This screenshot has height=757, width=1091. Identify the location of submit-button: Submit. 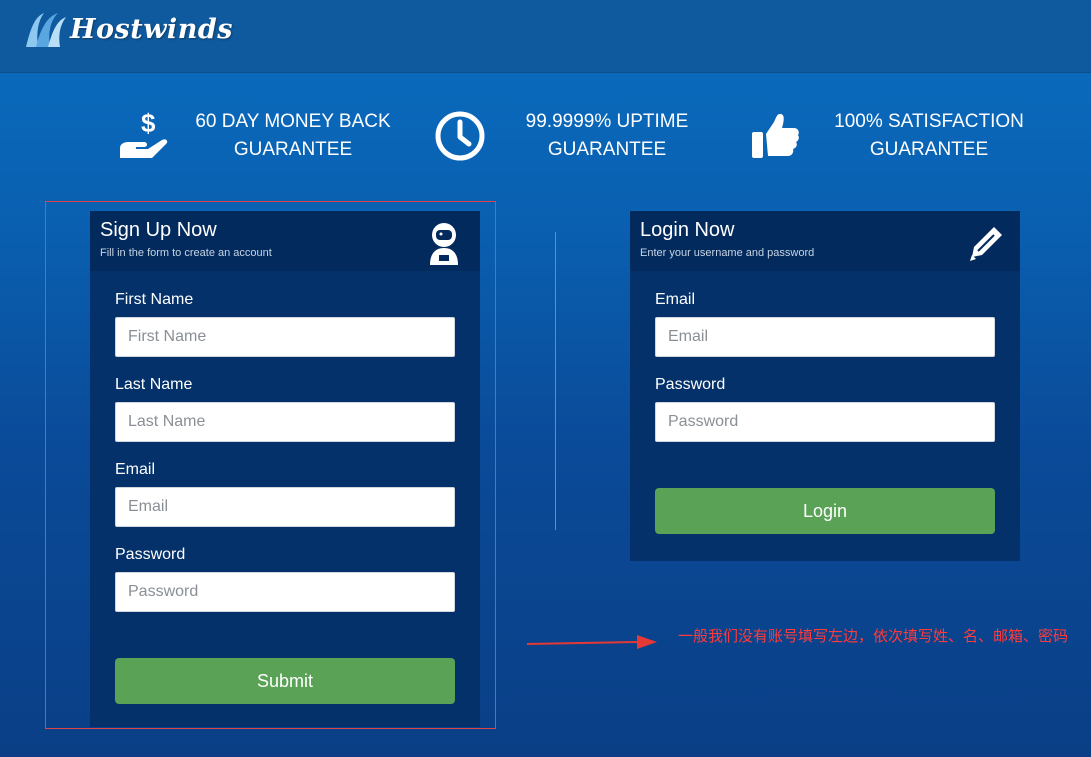
(285, 681).